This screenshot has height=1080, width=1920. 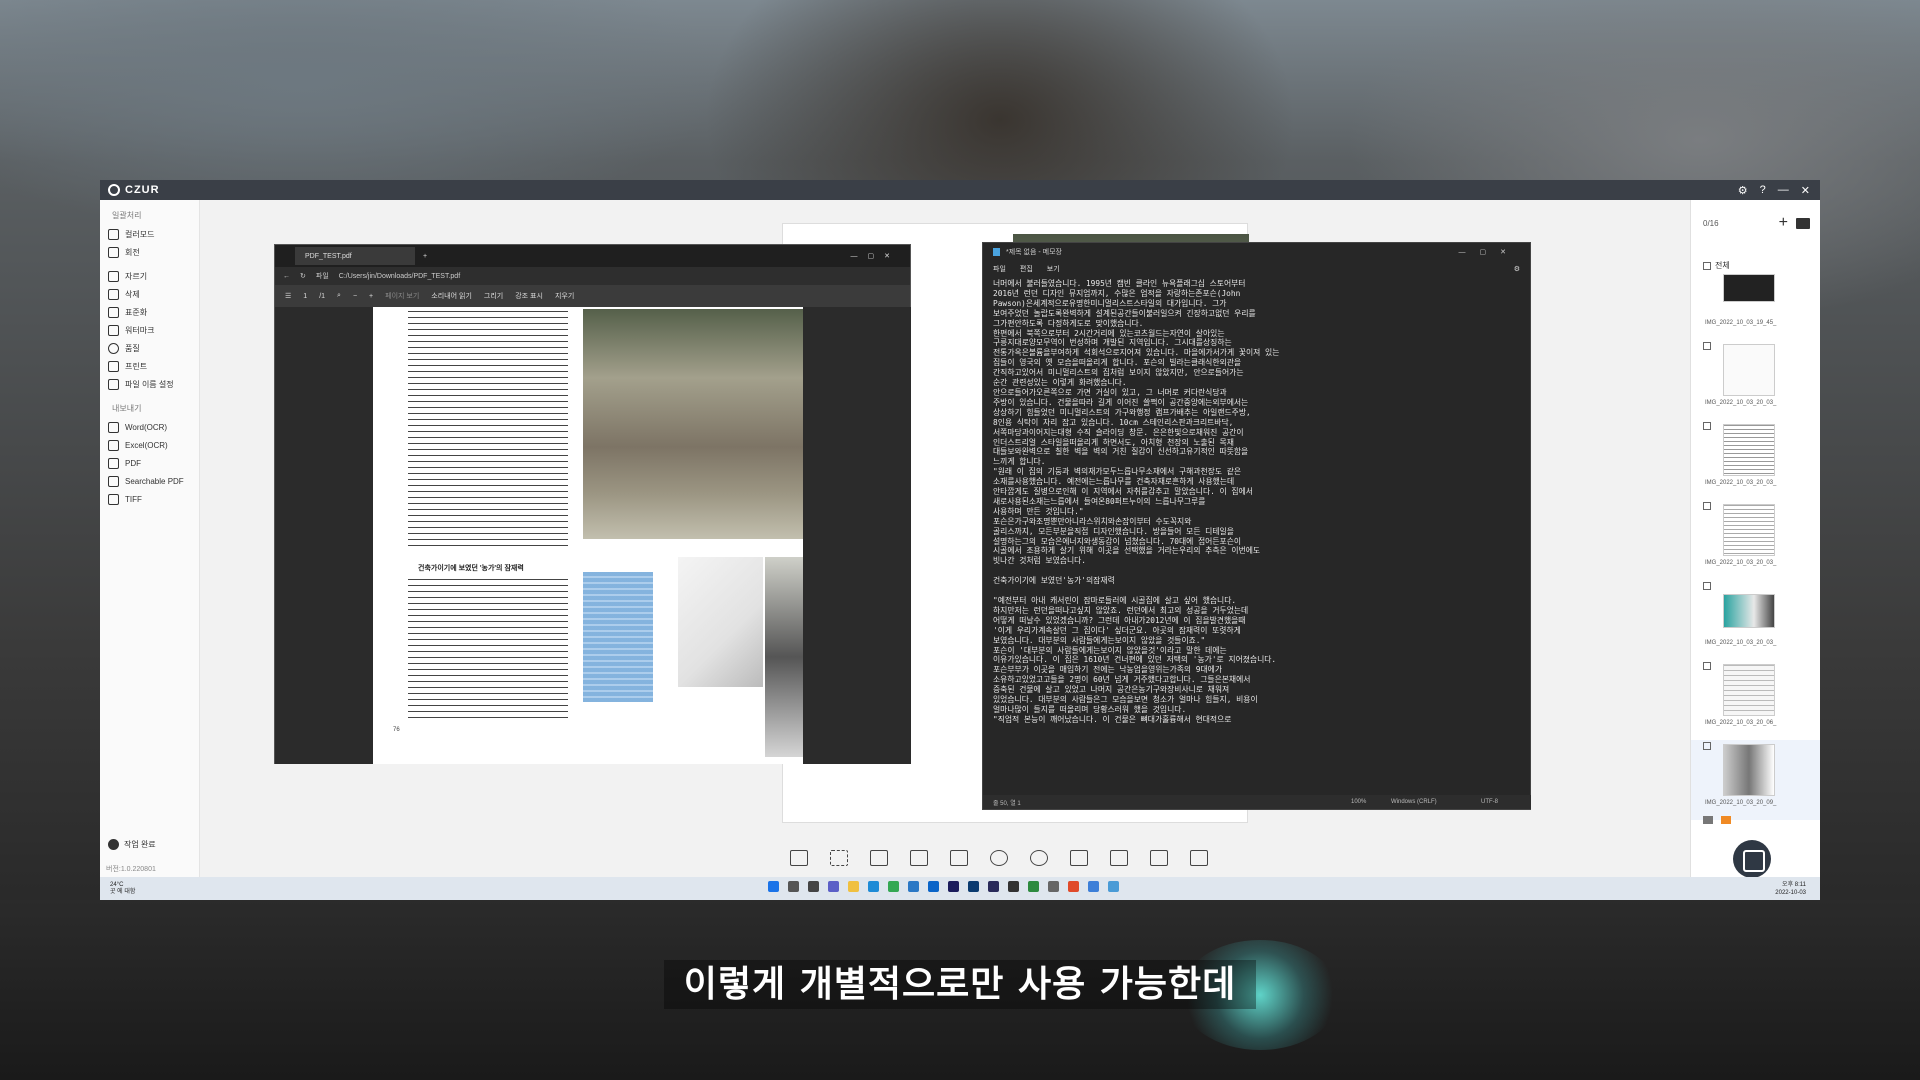 I want to click on erase-button: 지우기, so click(x=564, y=296).